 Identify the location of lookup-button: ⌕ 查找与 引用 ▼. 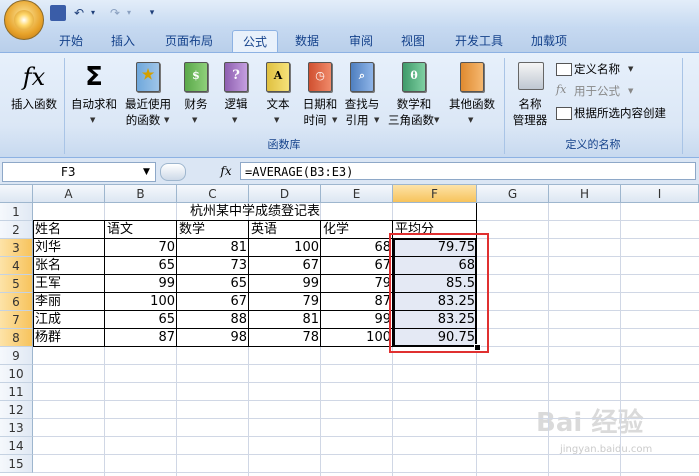
(362, 97).